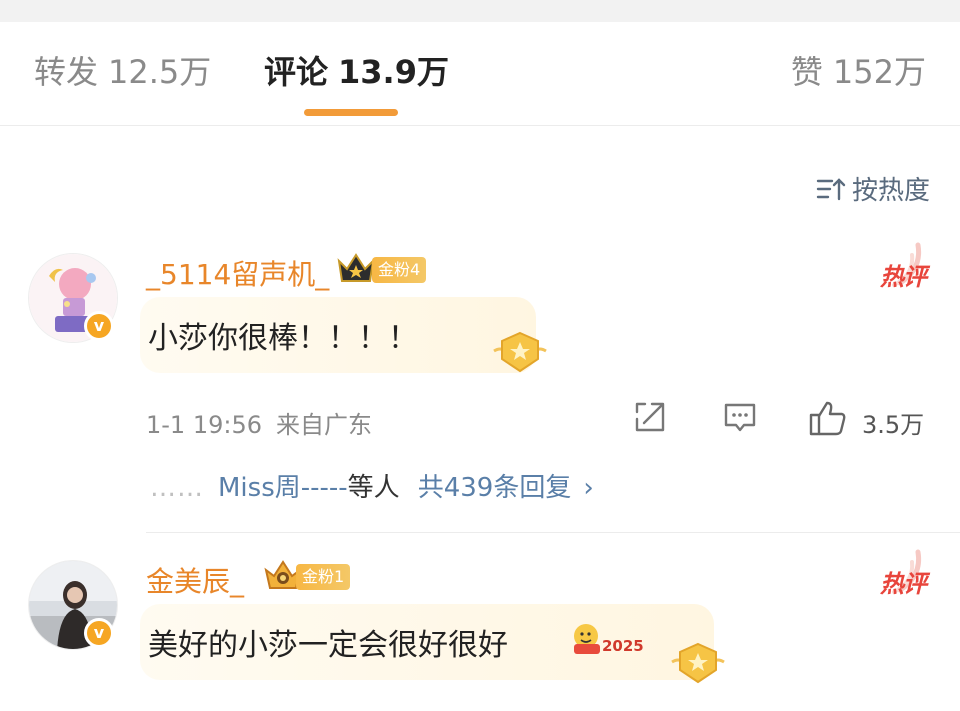 The image size is (960, 711). Describe the element at coordinates (328, 645) in the screenshot. I see `comment-text: 美好的小莎一定会很好很好` at that location.